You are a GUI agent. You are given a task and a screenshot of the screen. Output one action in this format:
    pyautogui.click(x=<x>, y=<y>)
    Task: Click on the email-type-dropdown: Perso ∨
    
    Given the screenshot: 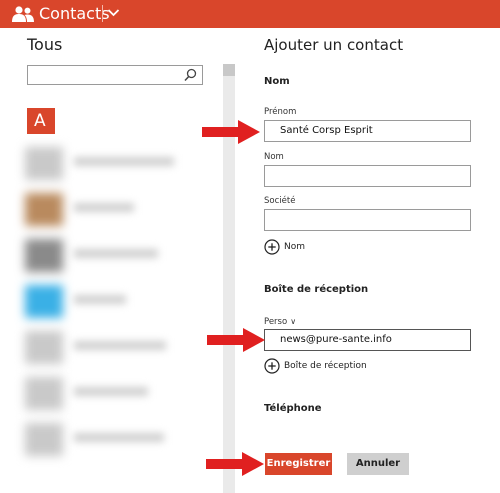 What is the action you would take?
    pyautogui.click(x=280, y=322)
    